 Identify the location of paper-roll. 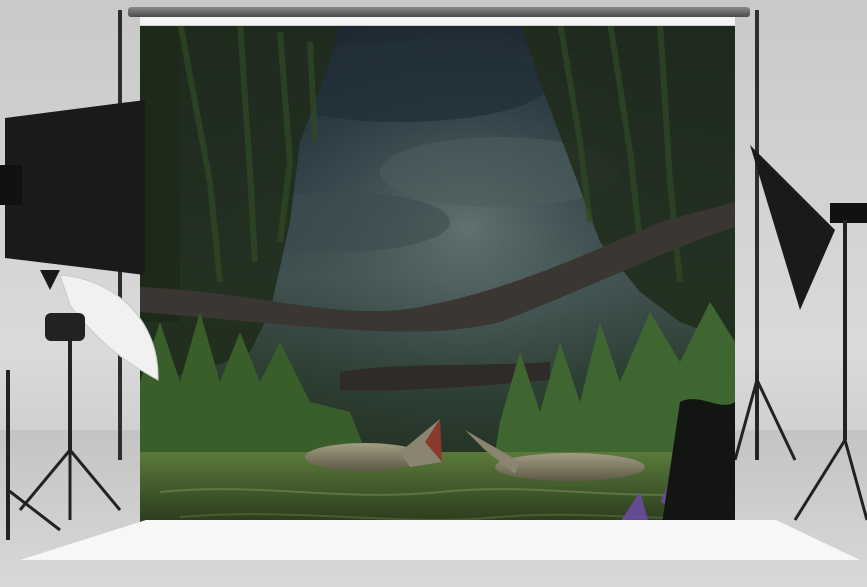
(437, 21).